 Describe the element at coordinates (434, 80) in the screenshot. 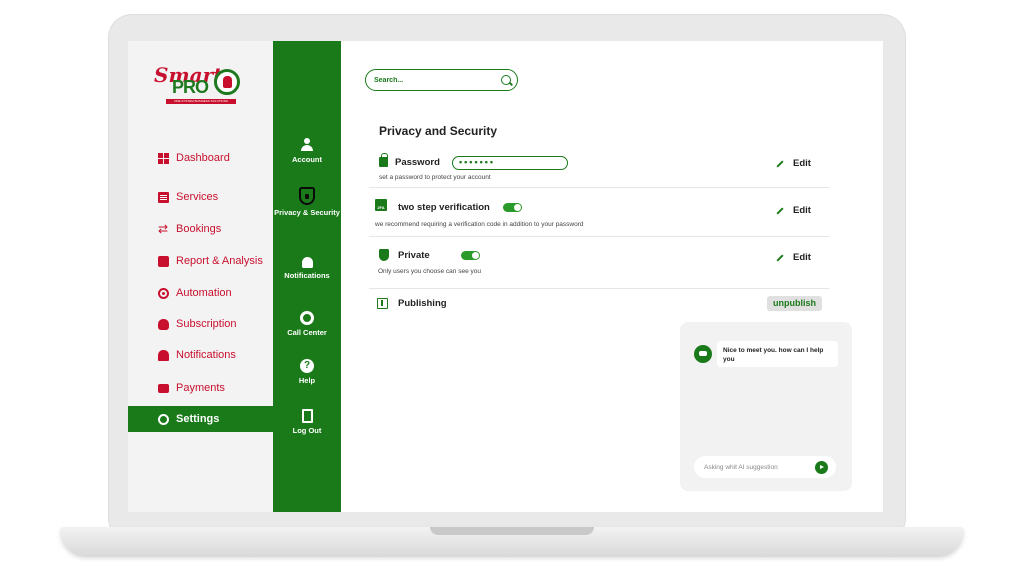

I see `search-input` at that location.